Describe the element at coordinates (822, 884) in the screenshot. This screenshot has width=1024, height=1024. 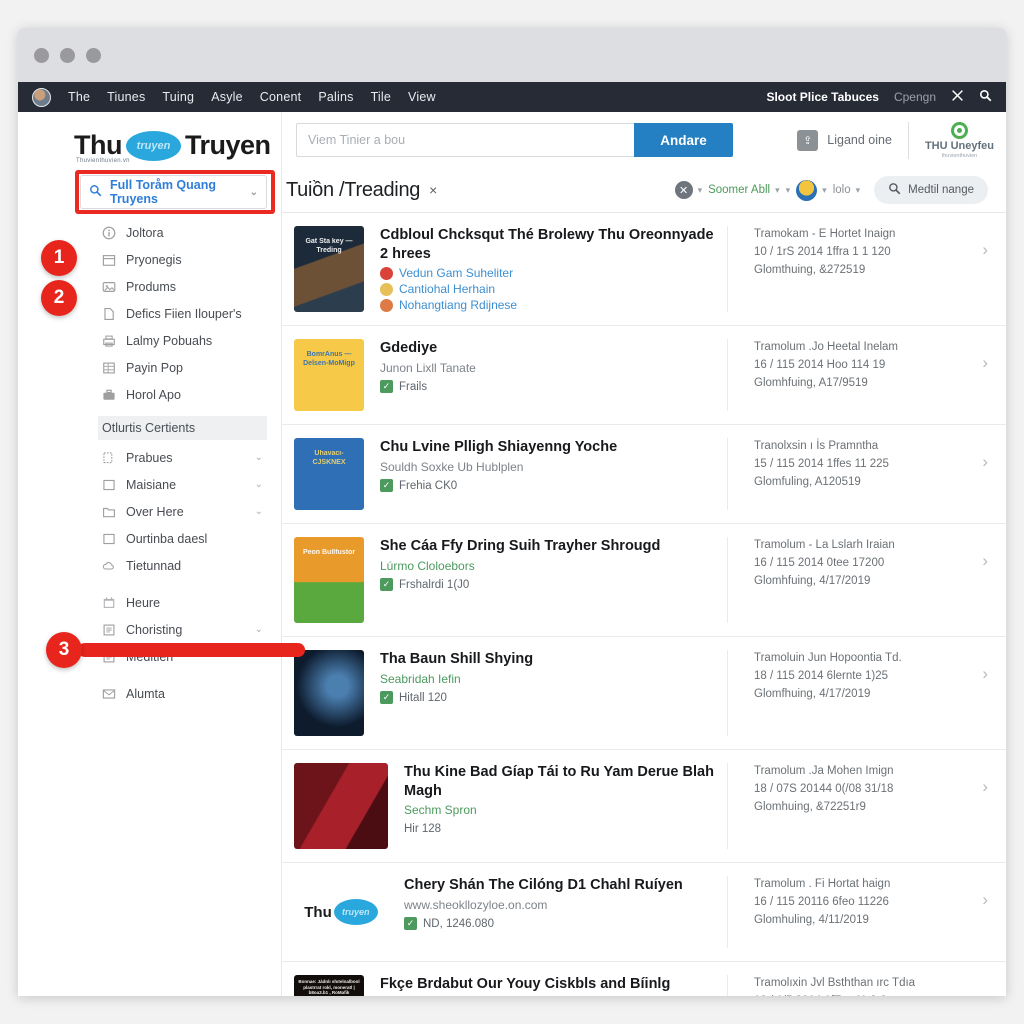
I see `row-meta-line-0: Tramolum . Fi Hortat haign` at that location.